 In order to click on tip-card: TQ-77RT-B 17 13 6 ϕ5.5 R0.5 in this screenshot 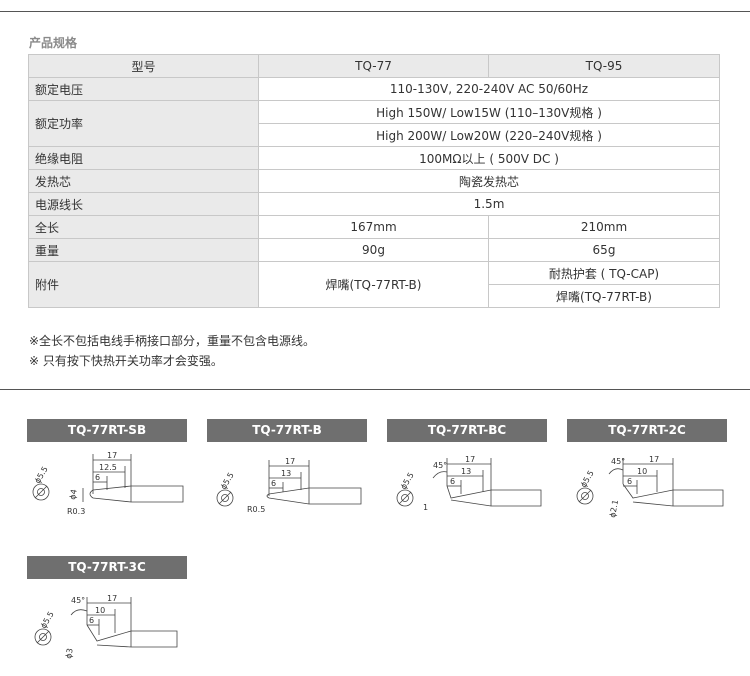, I will do `click(287, 469)`.